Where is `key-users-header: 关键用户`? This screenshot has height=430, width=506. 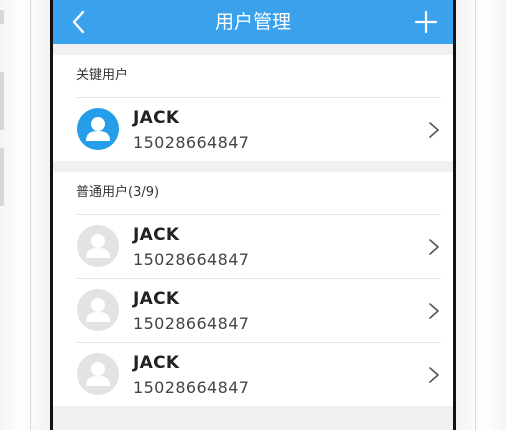 key-users-header: 关键用户 is located at coordinates (258, 76).